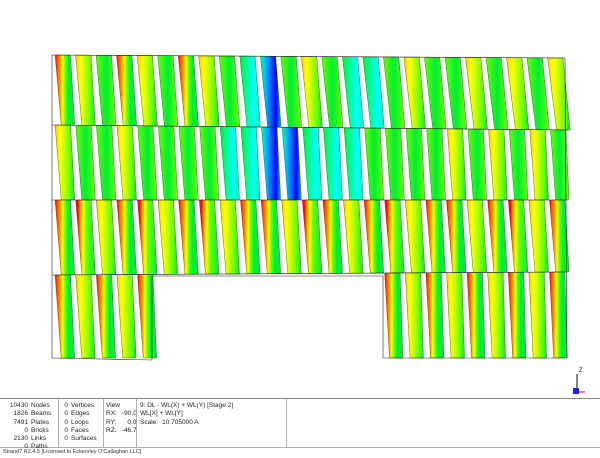  Describe the element at coordinates (121, 430) in the screenshot. I see `view-rz: RZ: -46.7` at that location.